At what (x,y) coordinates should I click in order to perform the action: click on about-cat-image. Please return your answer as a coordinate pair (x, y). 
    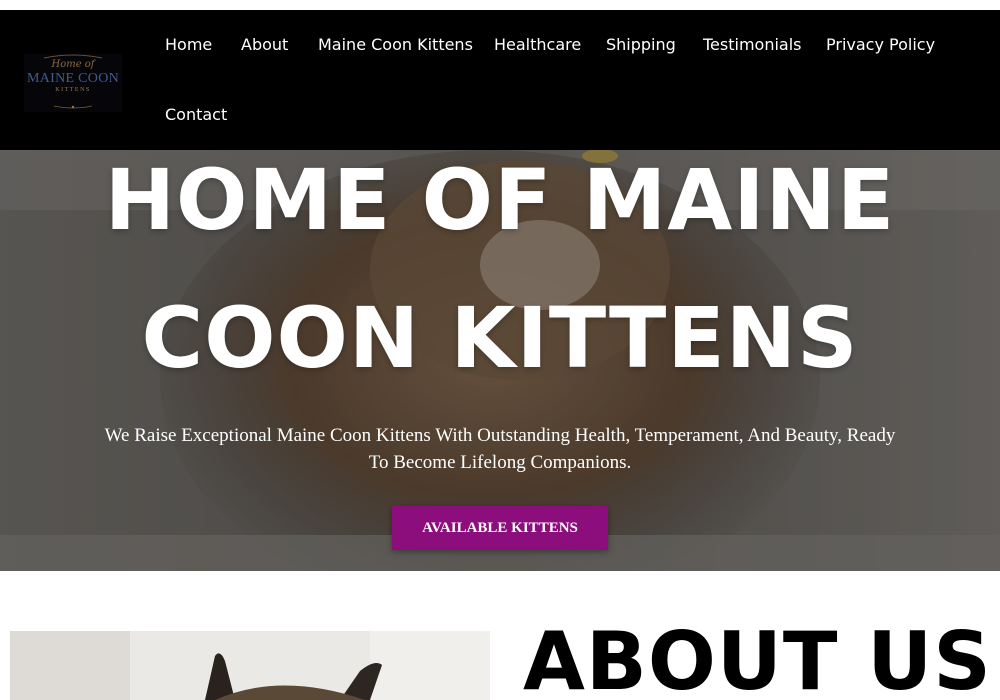
    Looking at the image, I should click on (250, 665).